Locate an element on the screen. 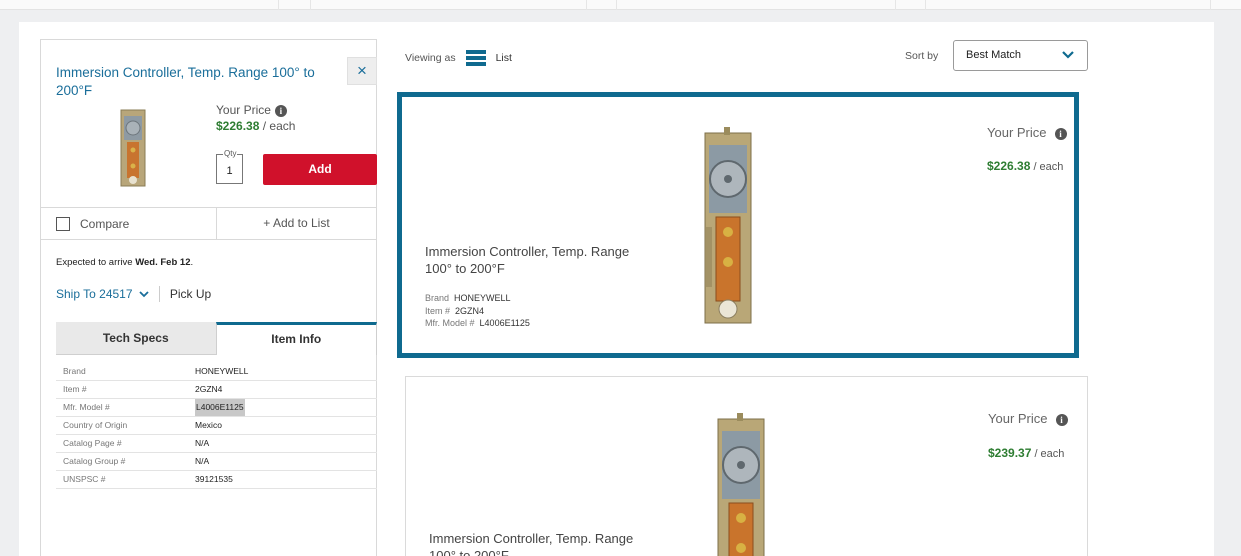 Image resolution: width=1241 pixels, height=556 pixels. viewing-as-label: Viewing as is located at coordinates (430, 58).